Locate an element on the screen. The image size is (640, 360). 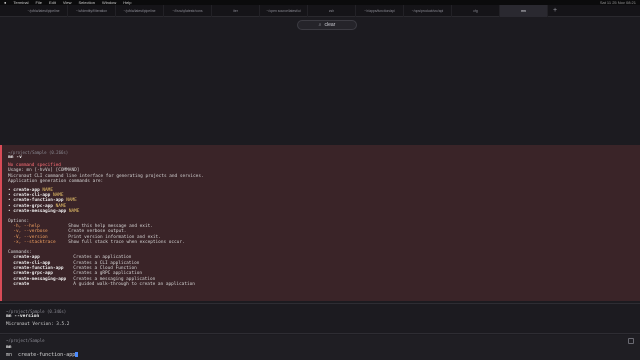
tab-7: ~/r/apps/function/api is located at coordinates (380, 10).